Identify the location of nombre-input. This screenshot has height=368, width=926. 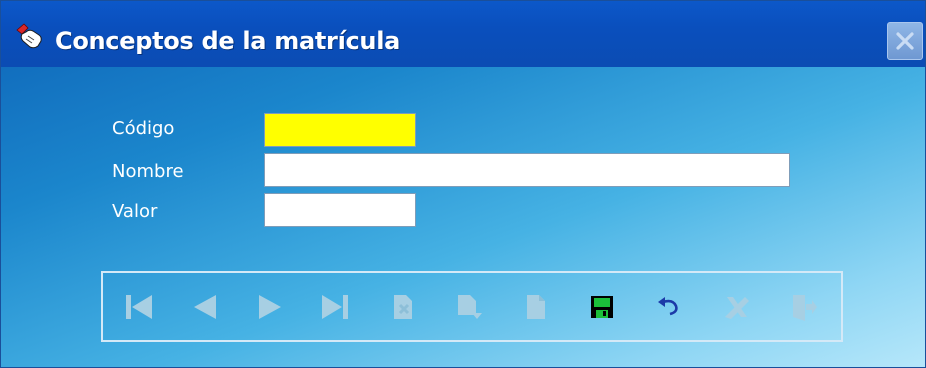
(527, 170).